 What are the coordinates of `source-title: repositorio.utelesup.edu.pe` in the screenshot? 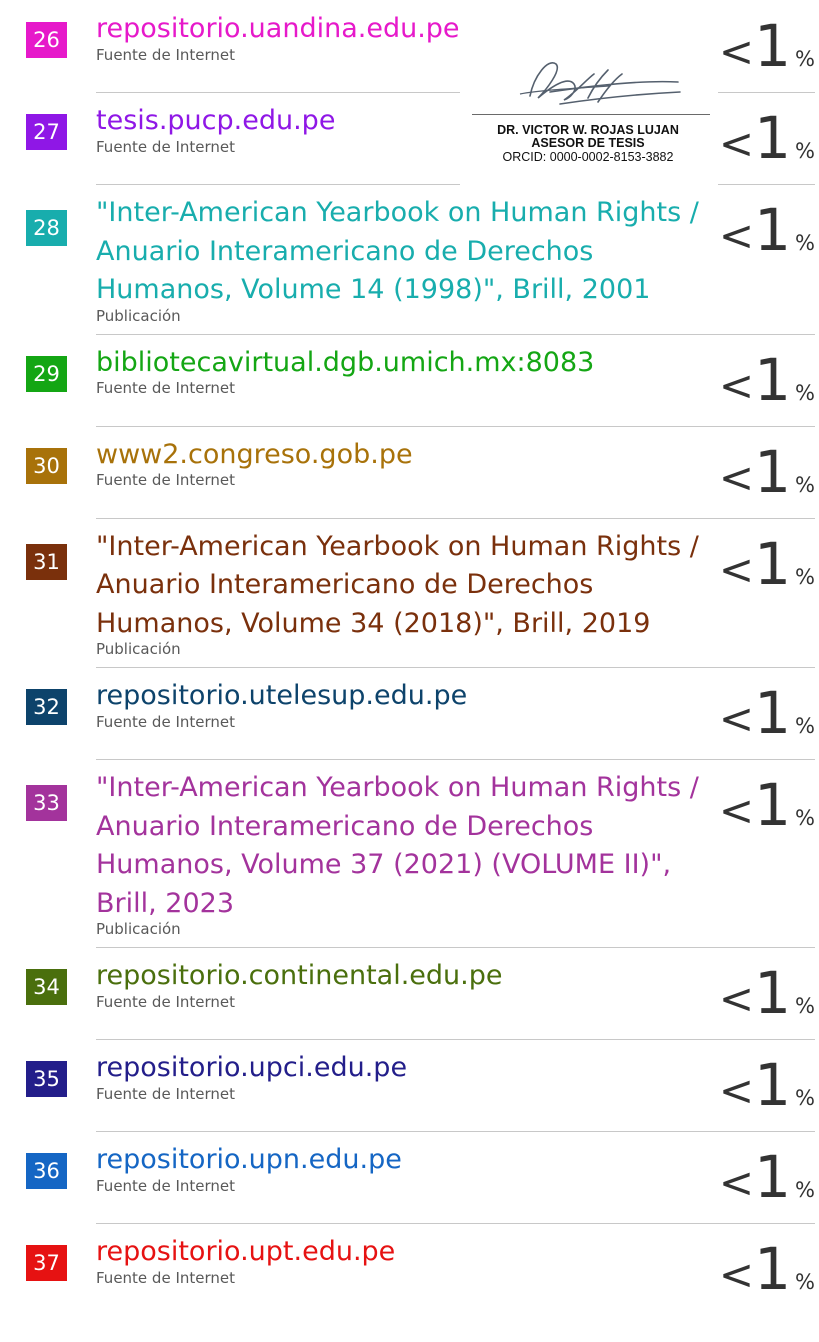 It's located at (401, 696).